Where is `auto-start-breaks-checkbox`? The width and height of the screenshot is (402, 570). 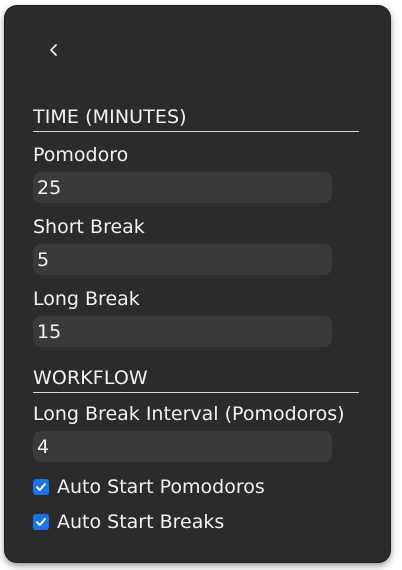 auto-start-breaks-checkbox is located at coordinates (41, 522).